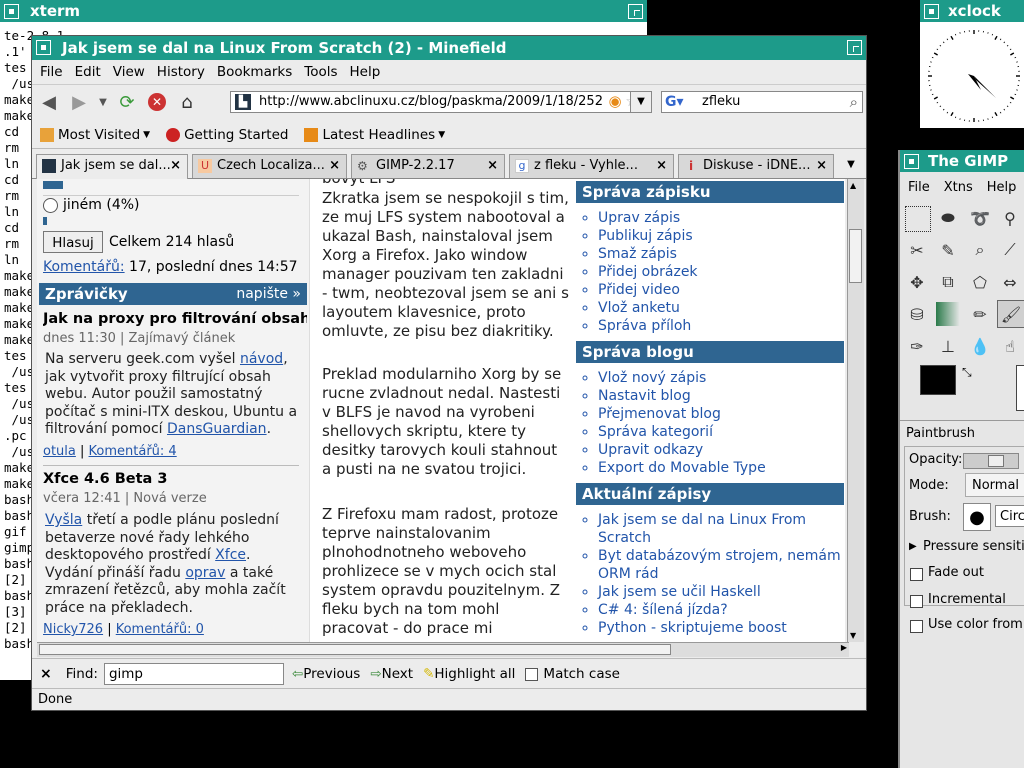  What do you see at coordinates (230, 555) in the screenshot?
I see `news-link: Xfce` at bounding box center [230, 555].